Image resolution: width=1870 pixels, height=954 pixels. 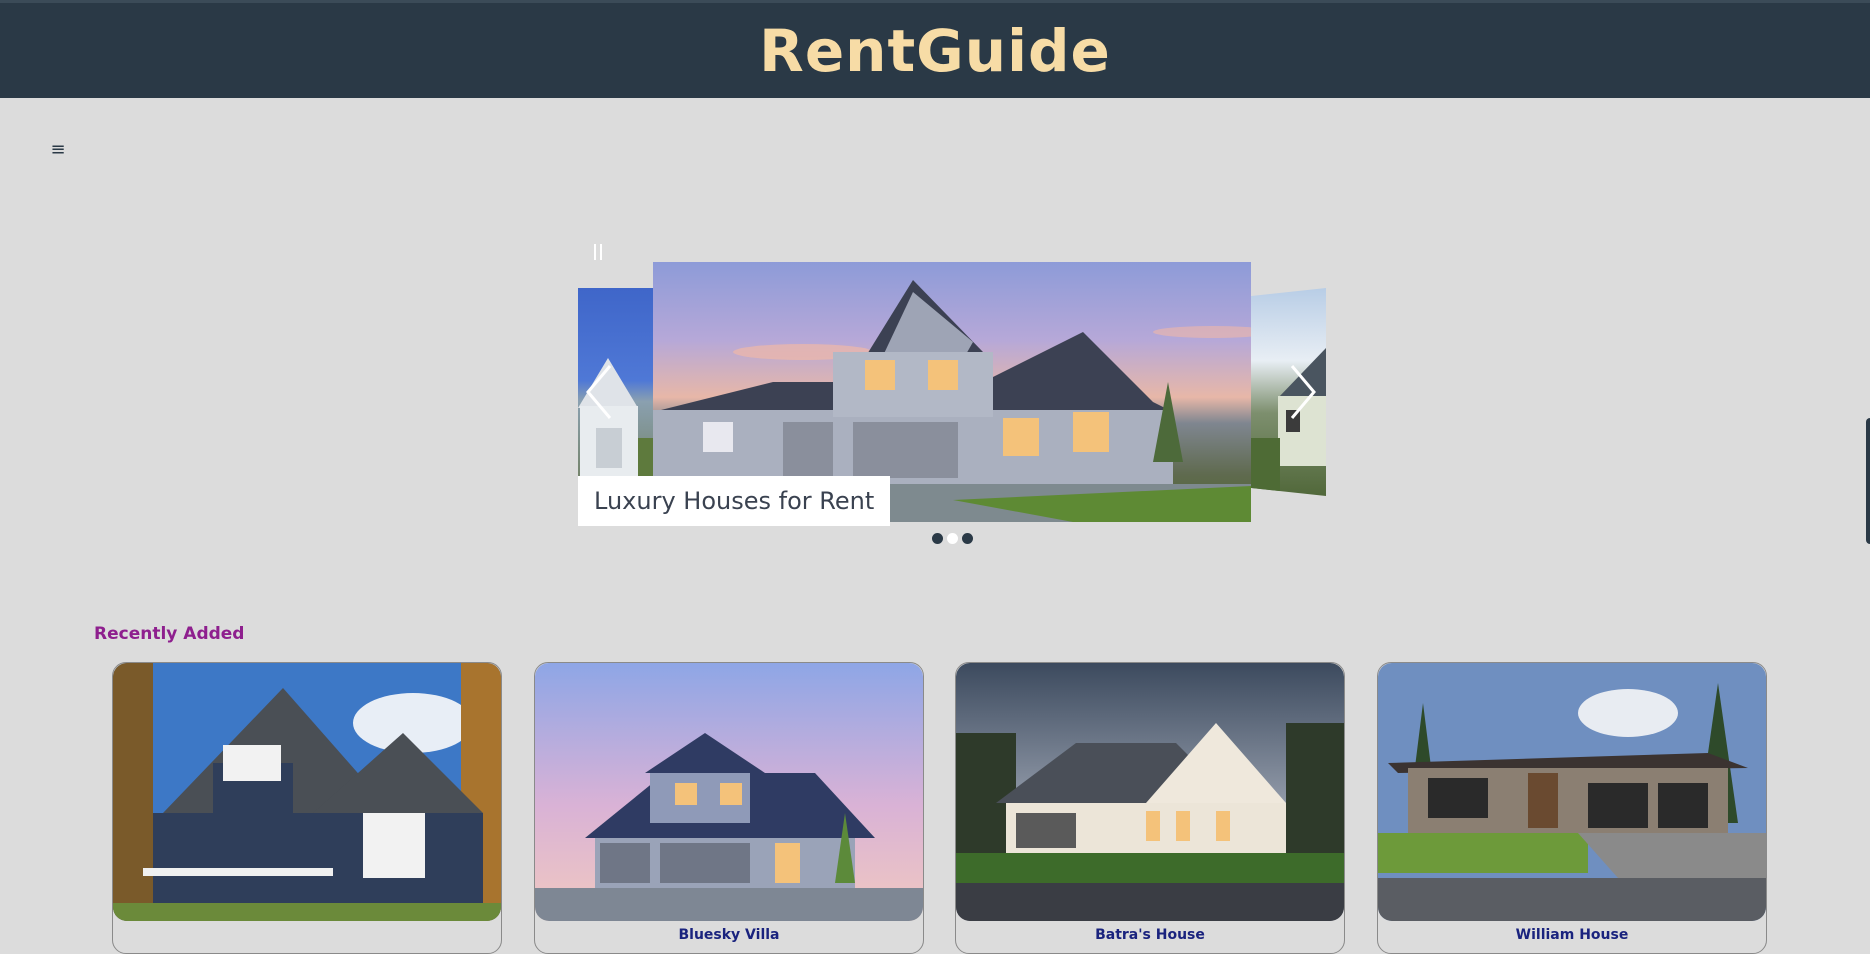 What do you see at coordinates (169, 634) in the screenshot?
I see `section-title-recently-added: Recently Added` at bounding box center [169, 634].